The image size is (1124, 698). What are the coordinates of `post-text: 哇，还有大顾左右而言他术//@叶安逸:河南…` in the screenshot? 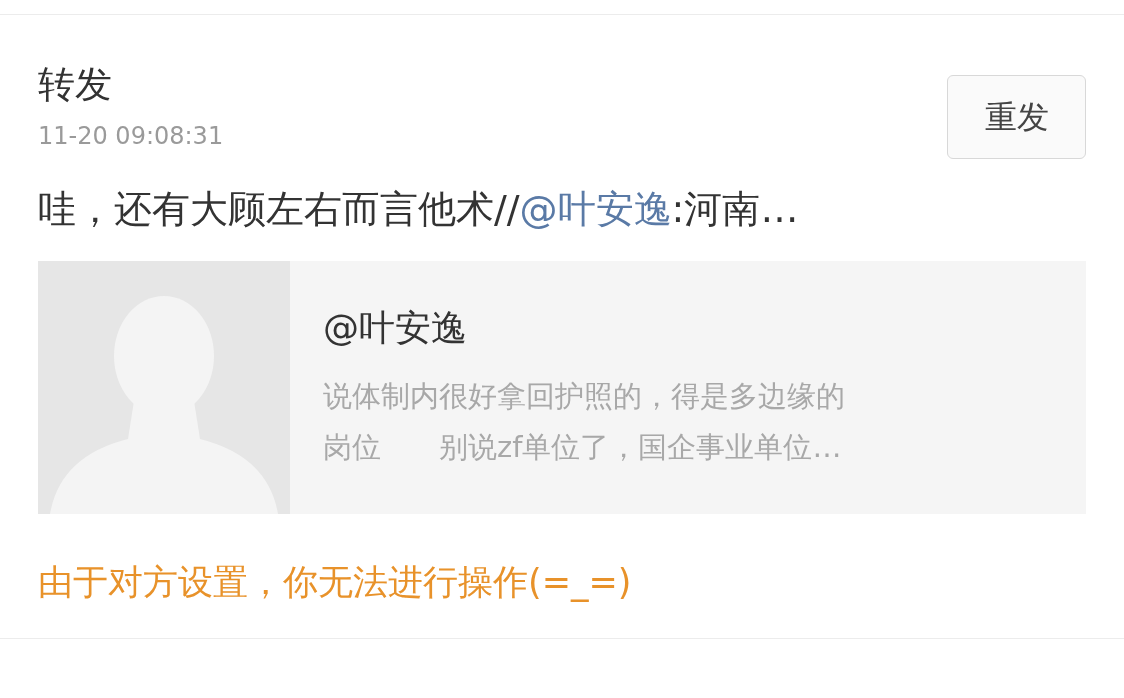 It's located at (419, 209).